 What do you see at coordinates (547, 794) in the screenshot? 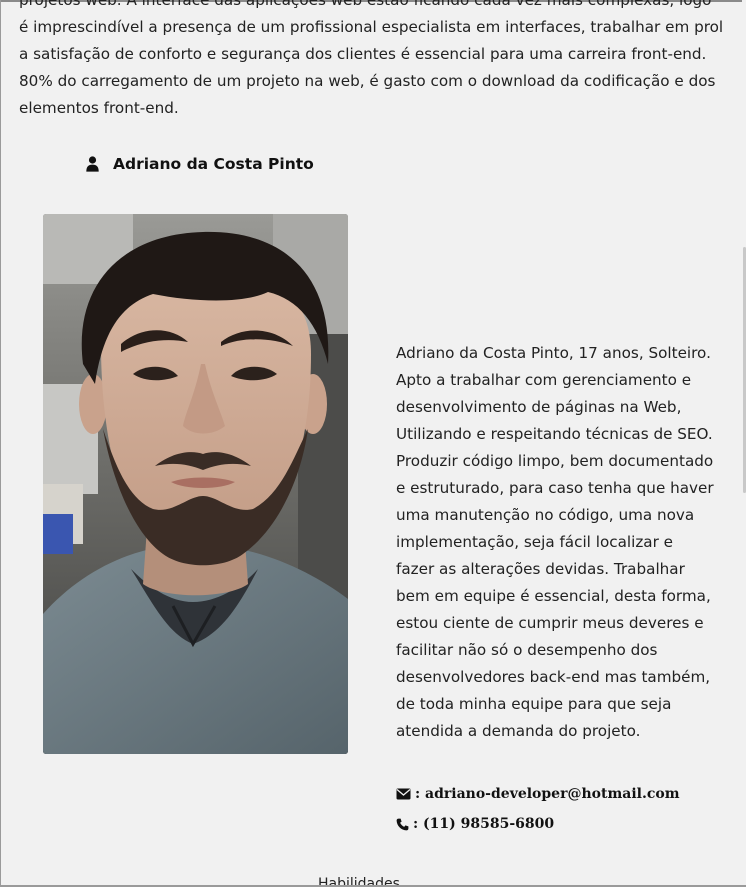
I see `email-text: : adriano-developer@hotmail.com` at bounding box center [547, 794].